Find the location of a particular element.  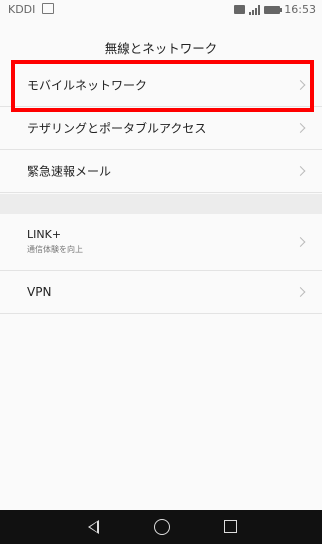

settings-item-label: テザリングとポータブルアクセス is located at coordinates (117, 128).